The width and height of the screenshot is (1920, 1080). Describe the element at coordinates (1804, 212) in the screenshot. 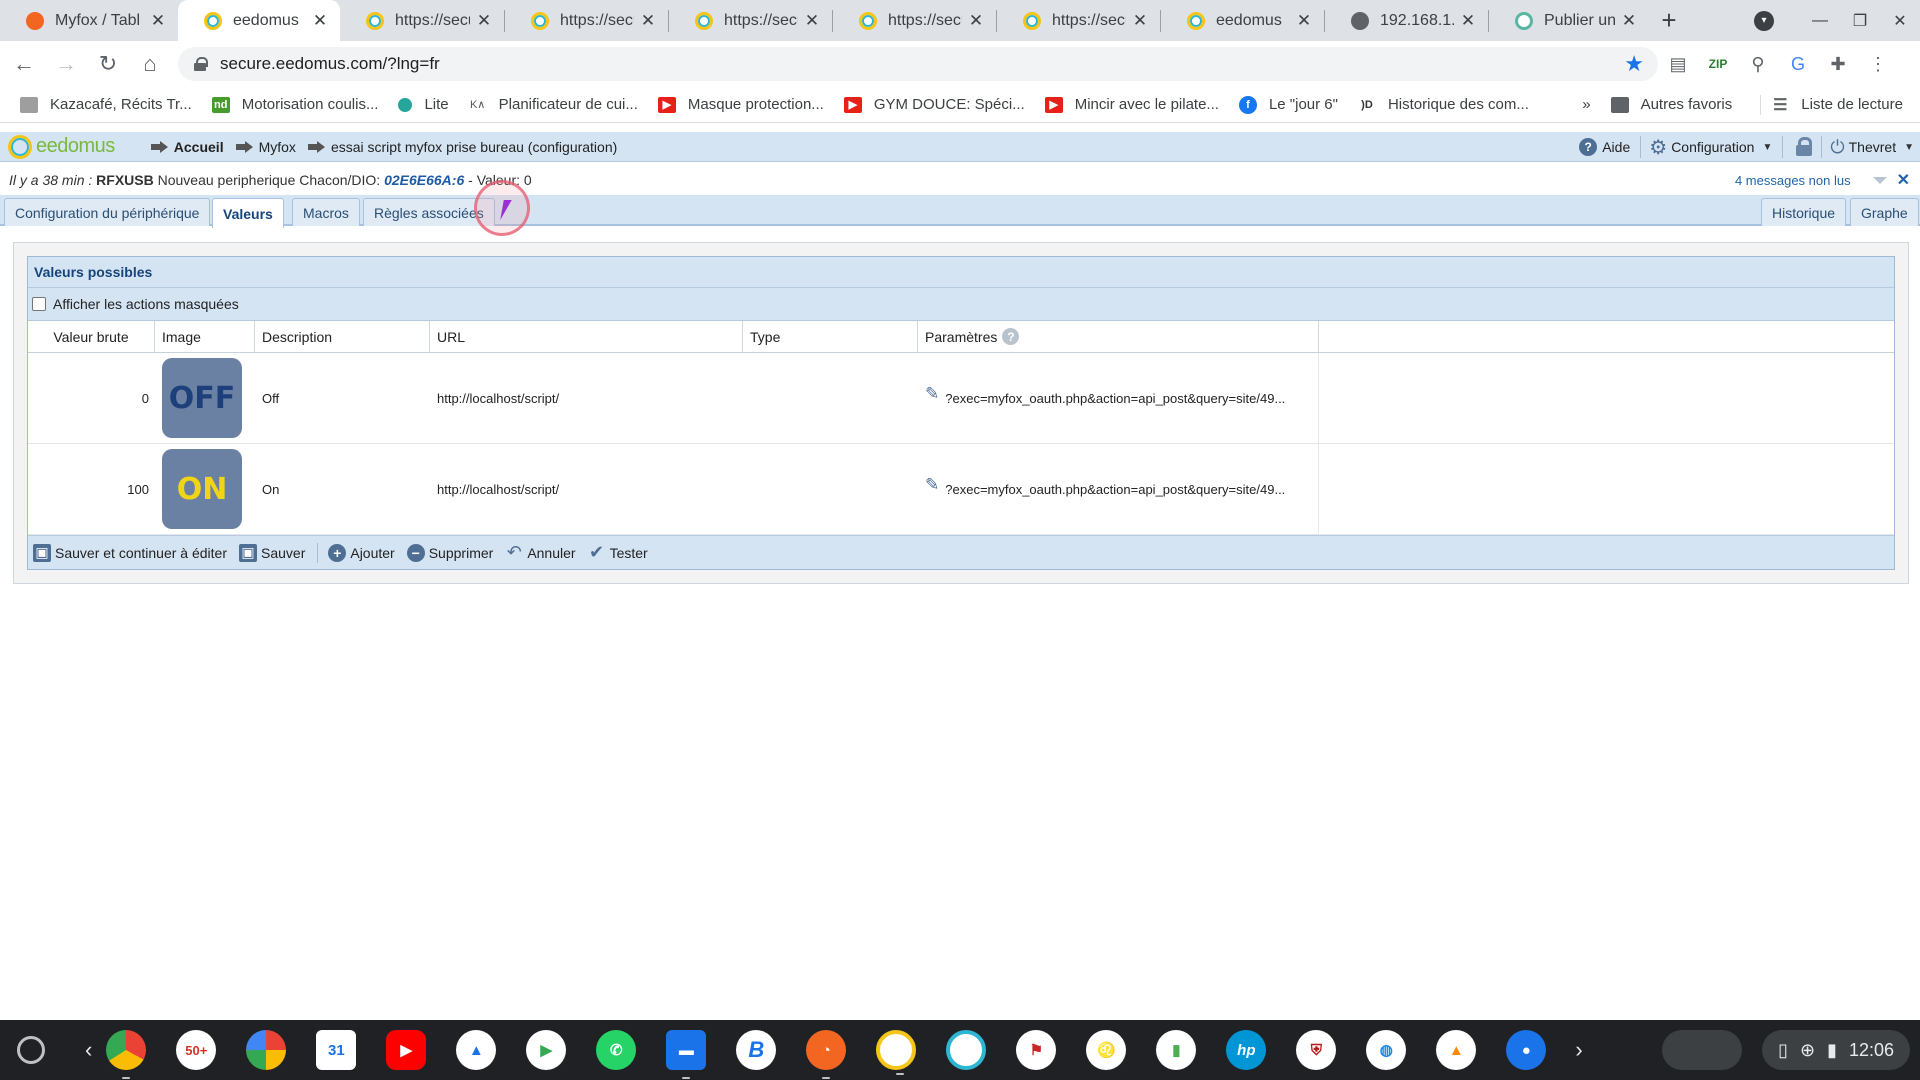

I see `tab-historique: Historique` at that location.